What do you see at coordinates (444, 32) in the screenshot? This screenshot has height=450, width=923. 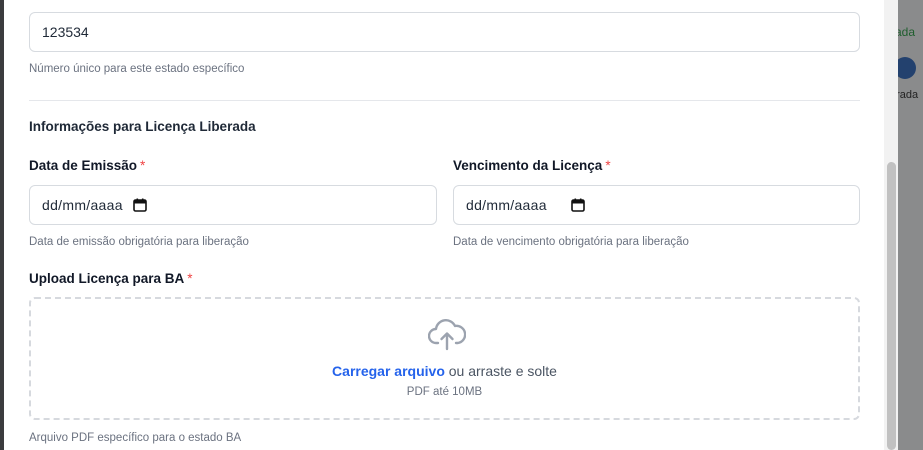 I see `state-number-input: 123534` at bounding box center [444, 32].